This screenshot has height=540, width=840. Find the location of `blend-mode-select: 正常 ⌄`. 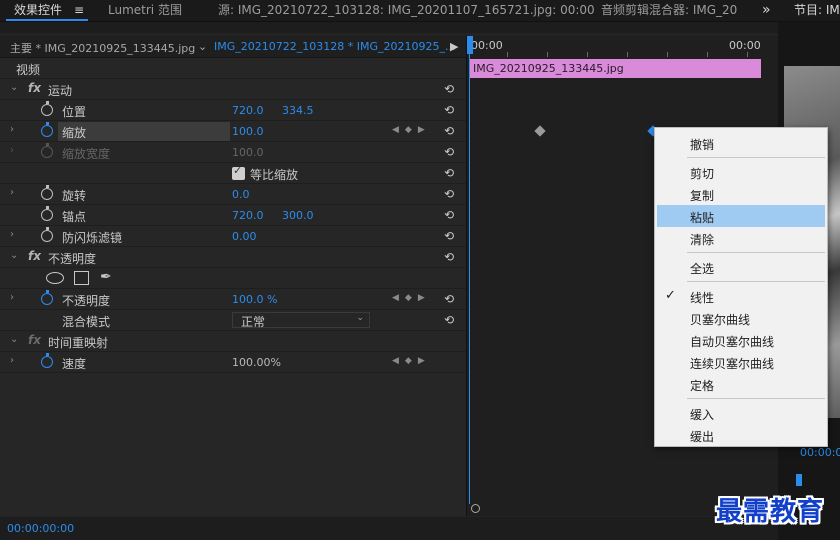

blend-mode-select: 正常 ⌄ is located at coordinates (301, 320).